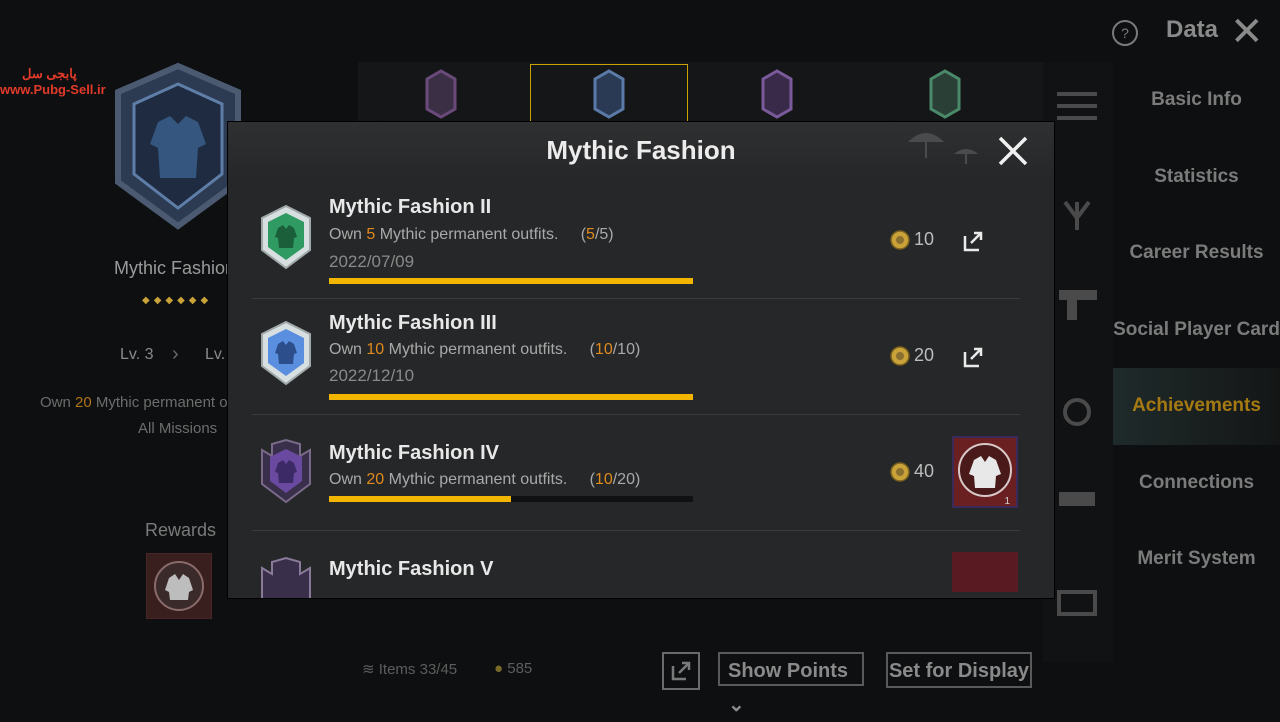 The width and height of the screenshot is (1280, 722). What do you see at coordinates (924, 239) in the screenshot?
I see `achievement-points: 10` at bounding box center [924, 239].